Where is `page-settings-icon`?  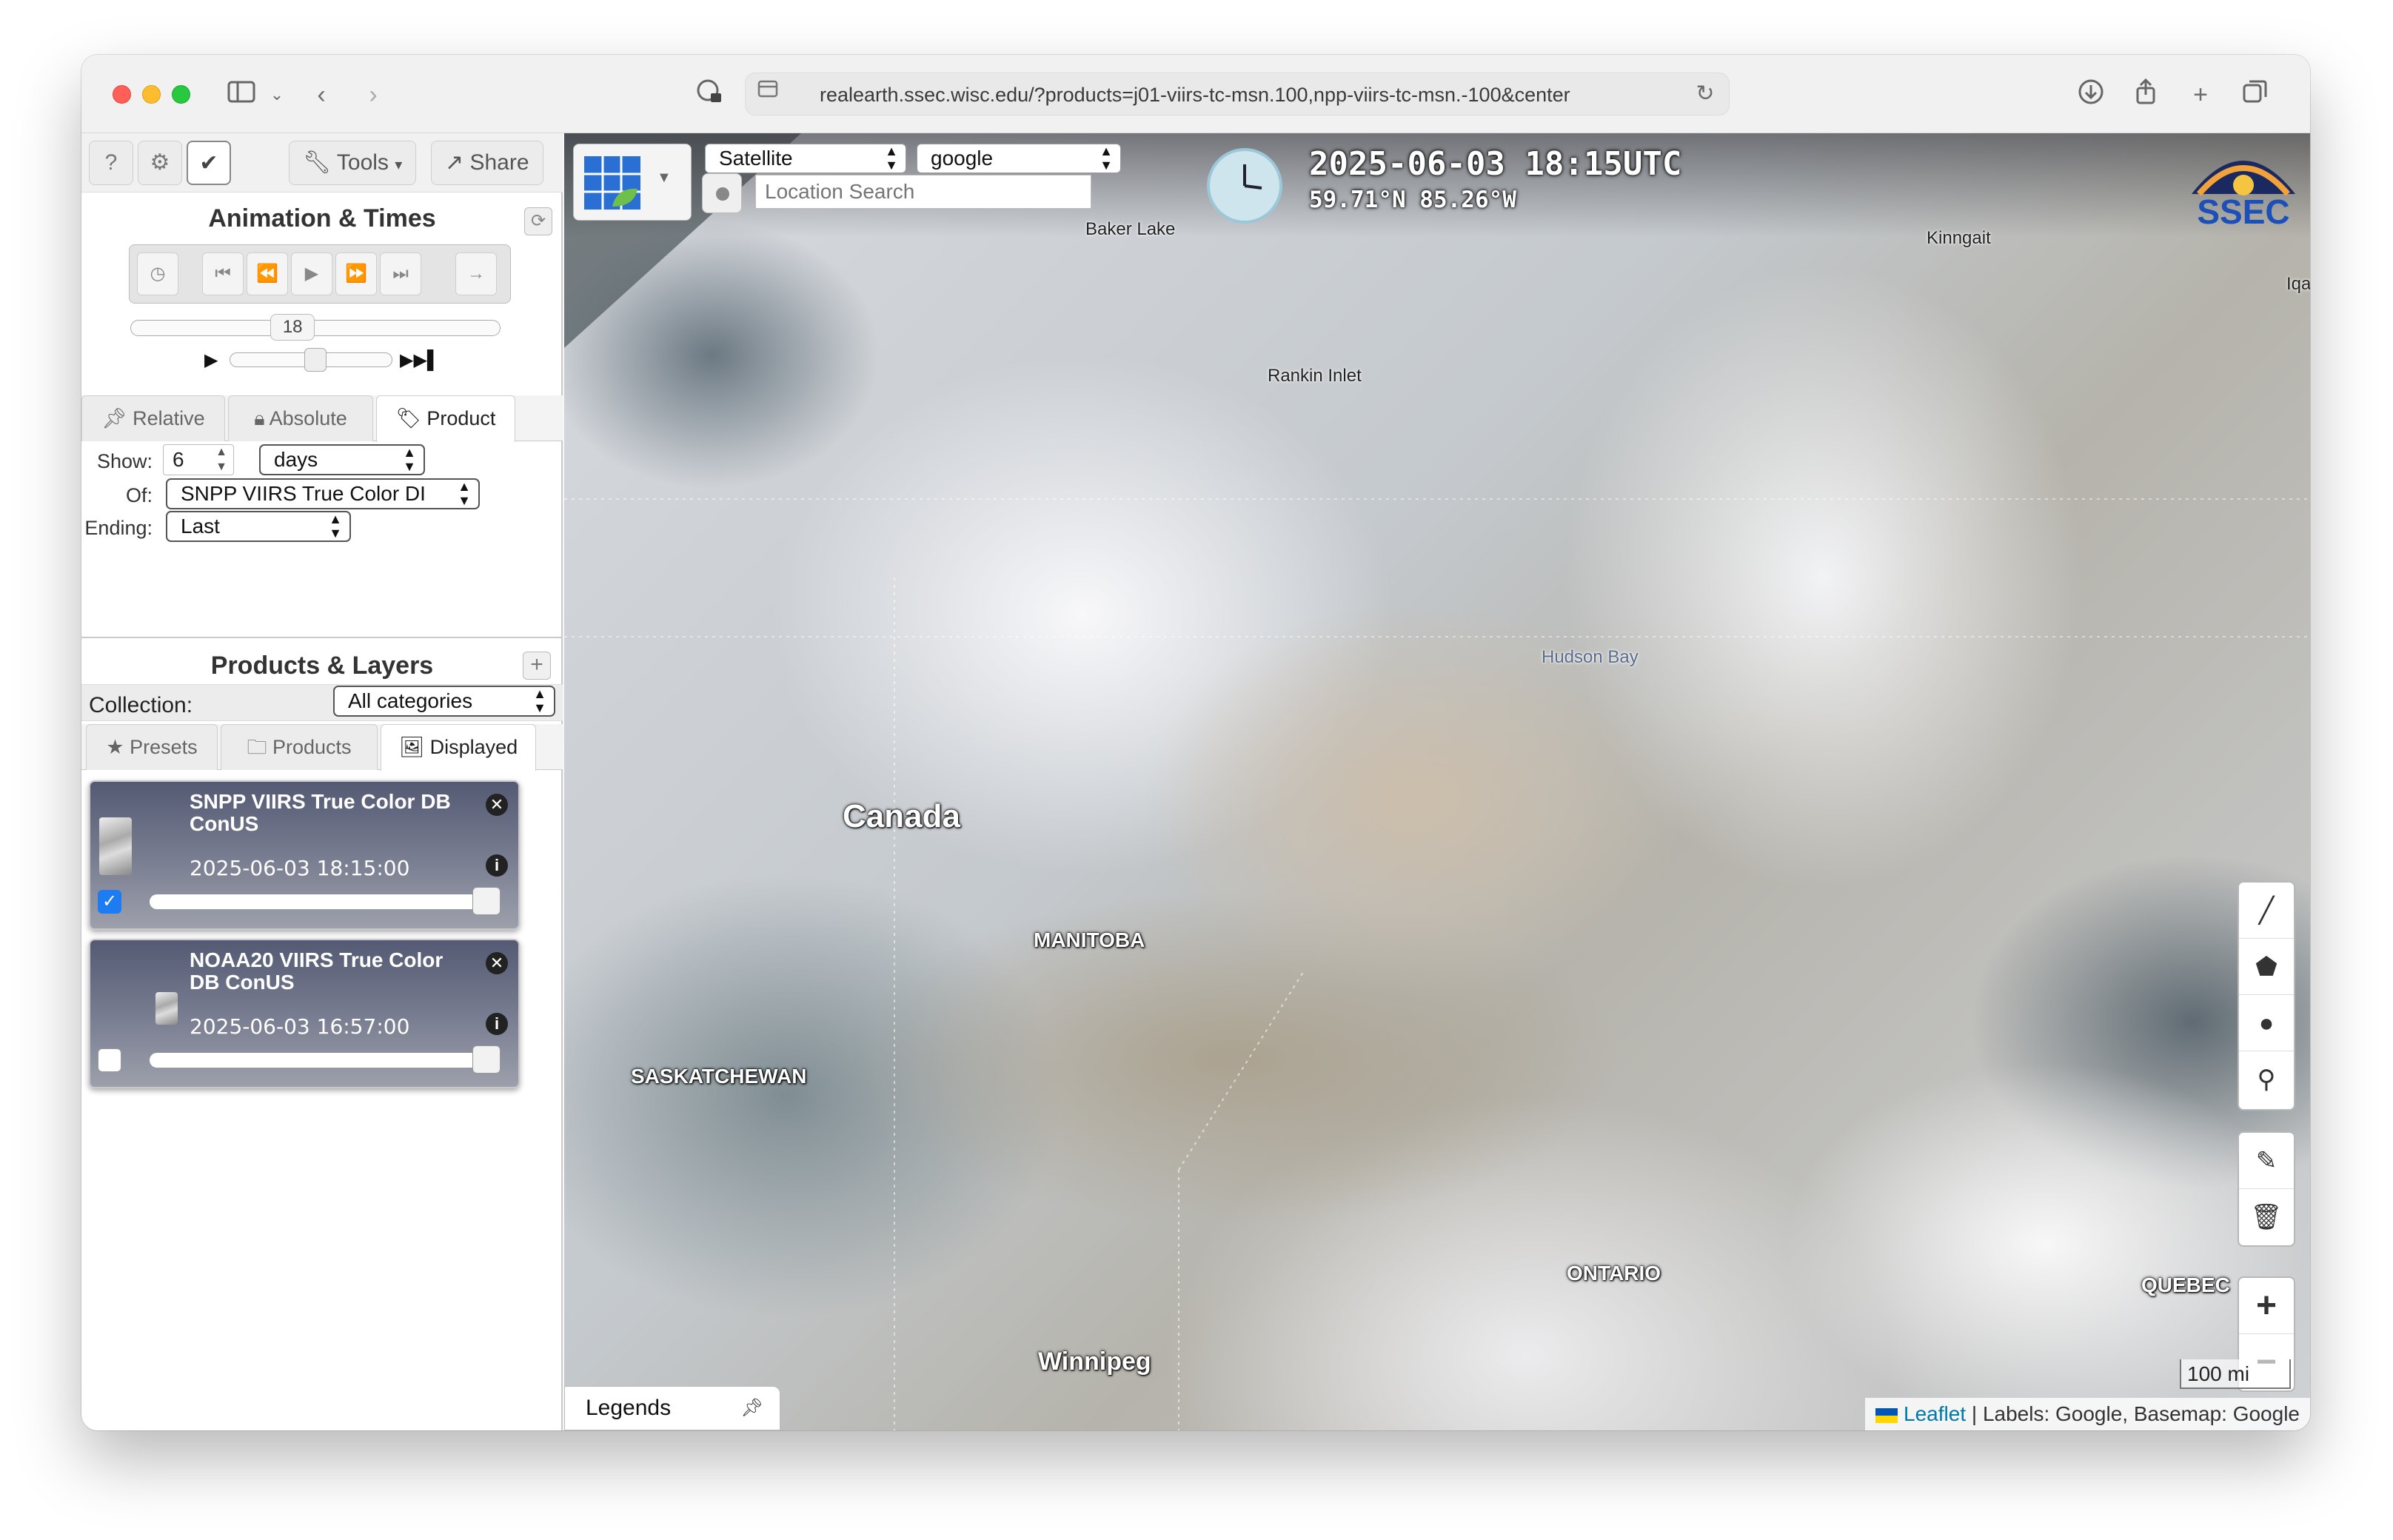 page-settings-icon is located at coordinates (768, 94).